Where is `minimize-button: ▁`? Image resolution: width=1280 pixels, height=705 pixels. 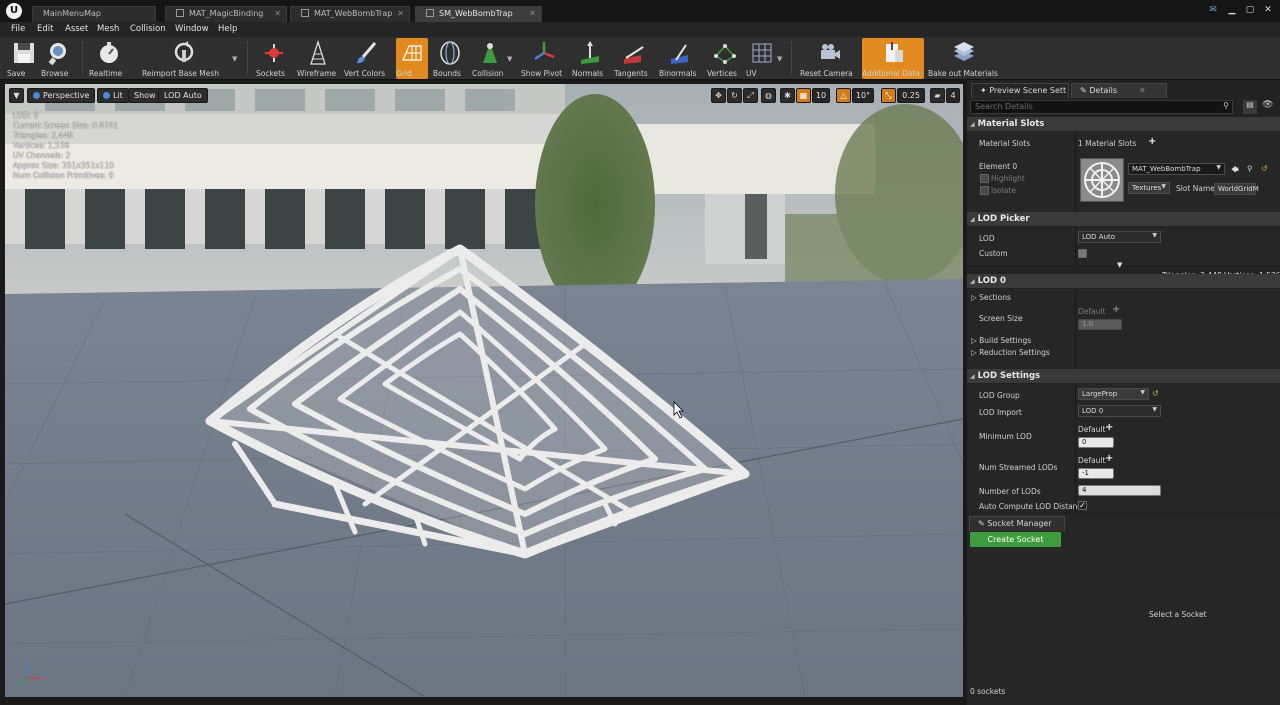
minimize-button: ▁ is located at coordinates (1232, 10).